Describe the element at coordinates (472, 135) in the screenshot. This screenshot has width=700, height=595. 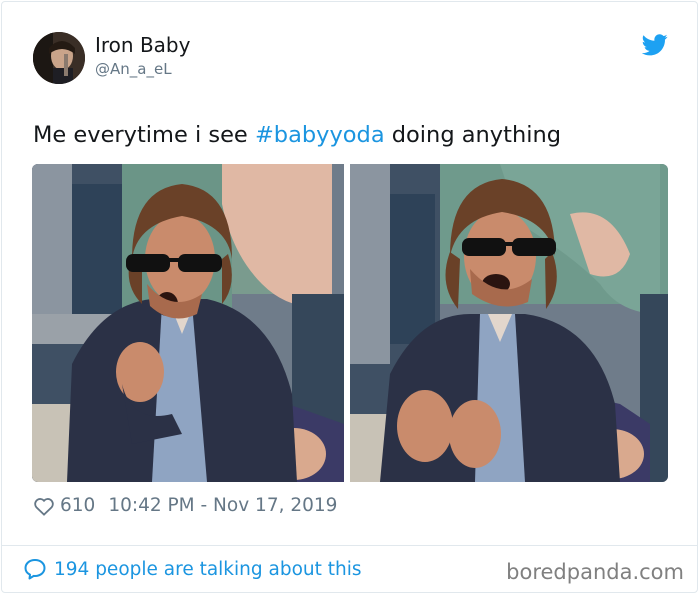
I see `tweet-text-end: doing anything` at that location.